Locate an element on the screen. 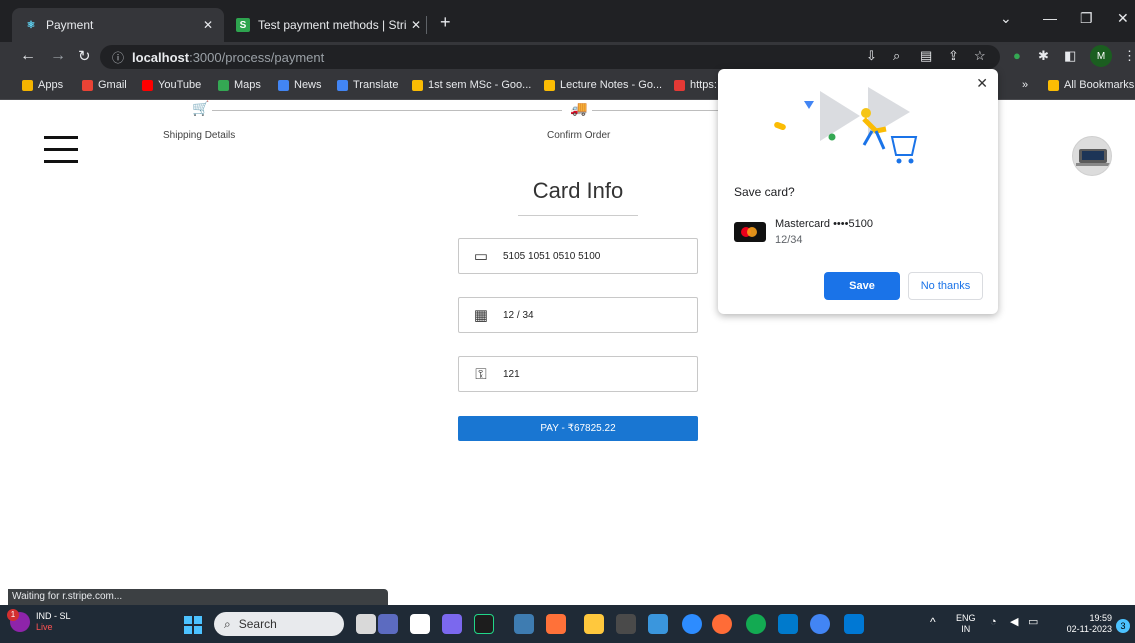  task-view-icon is located at coordinates (420, 624).